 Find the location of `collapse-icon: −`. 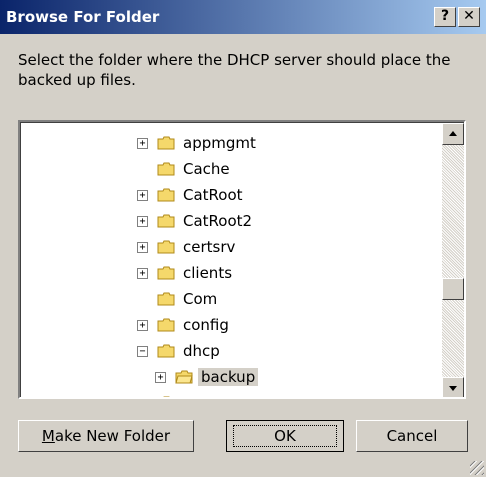

collapse-icon: − is located at coordinates (142, 351).